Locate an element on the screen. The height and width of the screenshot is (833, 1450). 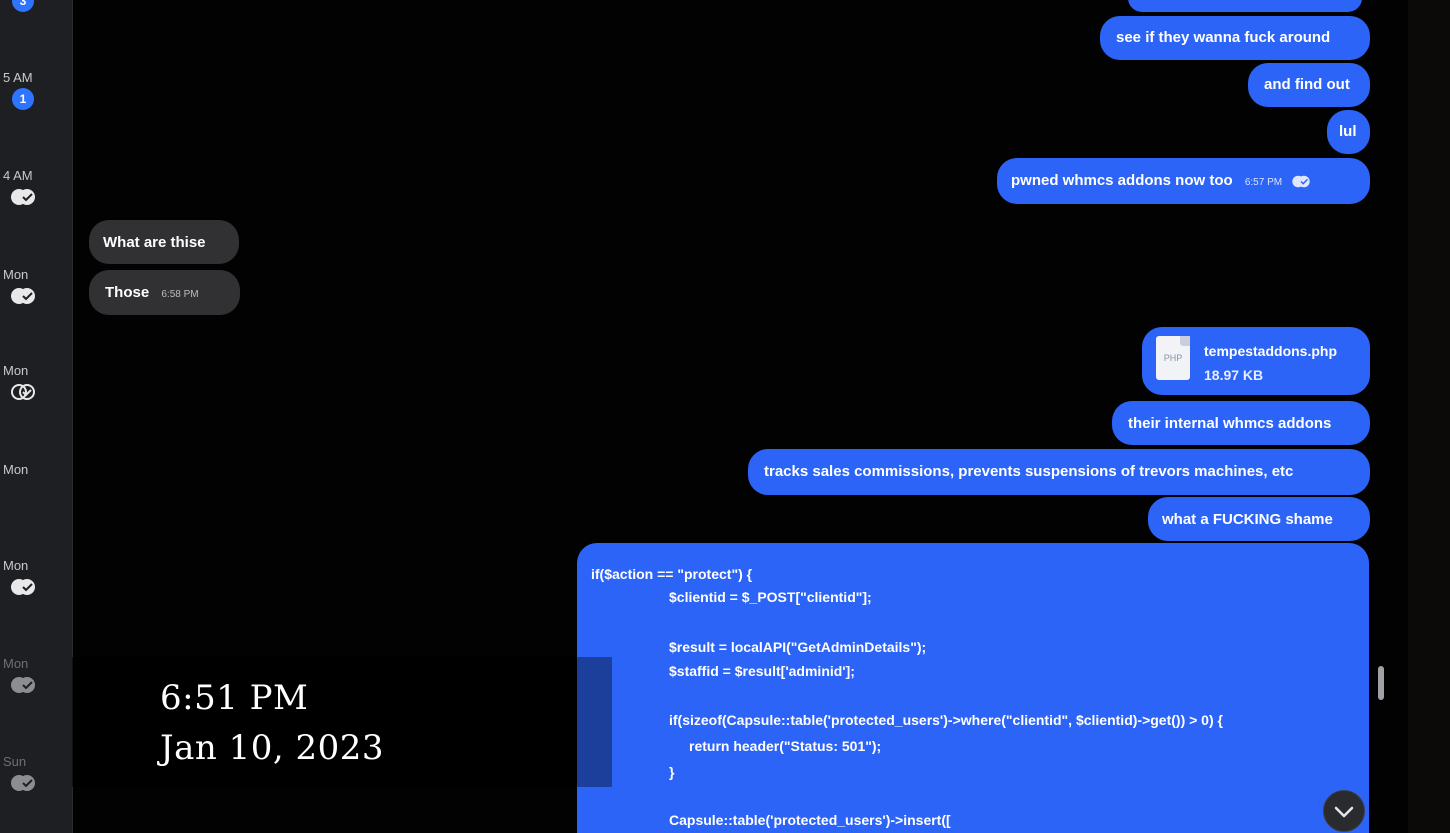
message-bubble-outgoing: what a FUCKING shame is located at coordinates (1259, 519).